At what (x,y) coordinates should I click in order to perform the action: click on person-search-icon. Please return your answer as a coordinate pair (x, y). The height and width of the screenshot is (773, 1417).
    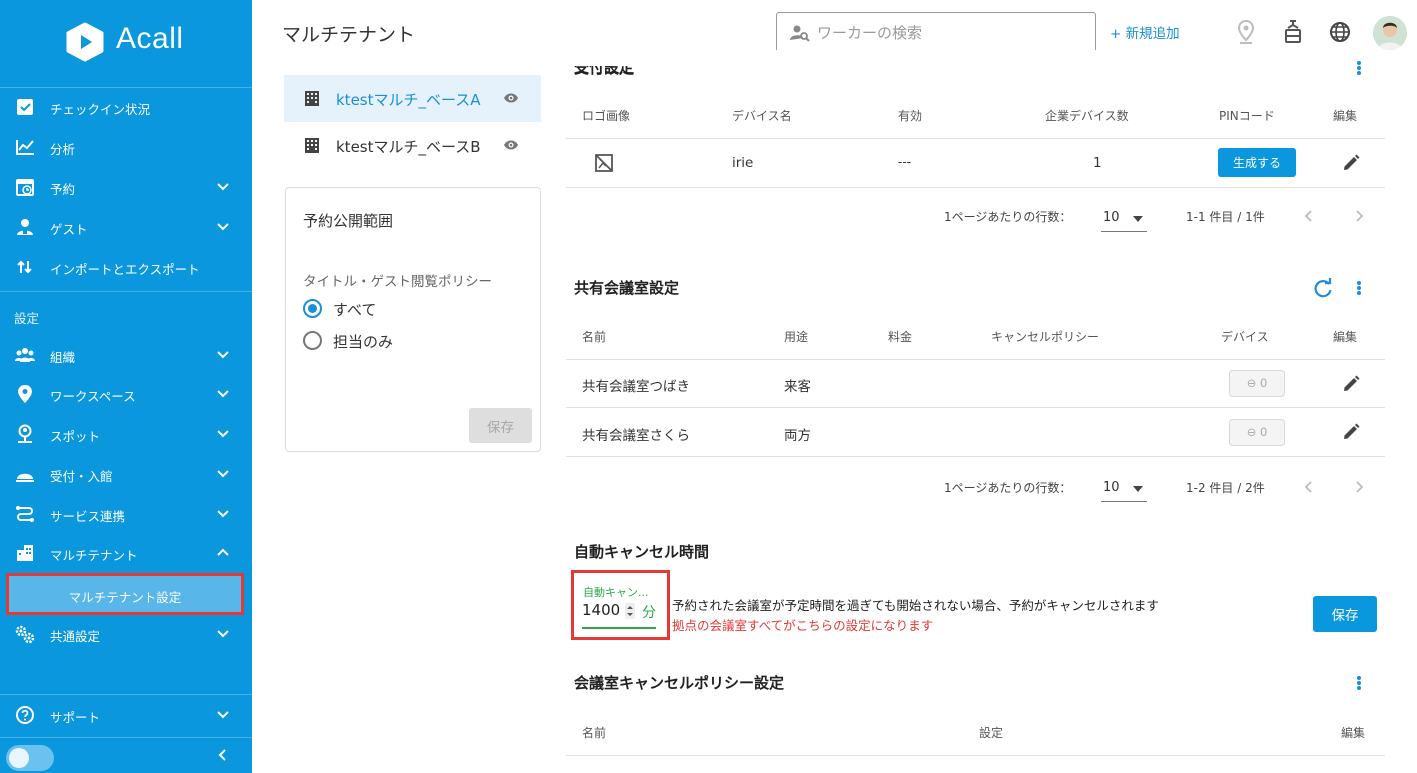
    Looking at the image, I should click on (800, 33).